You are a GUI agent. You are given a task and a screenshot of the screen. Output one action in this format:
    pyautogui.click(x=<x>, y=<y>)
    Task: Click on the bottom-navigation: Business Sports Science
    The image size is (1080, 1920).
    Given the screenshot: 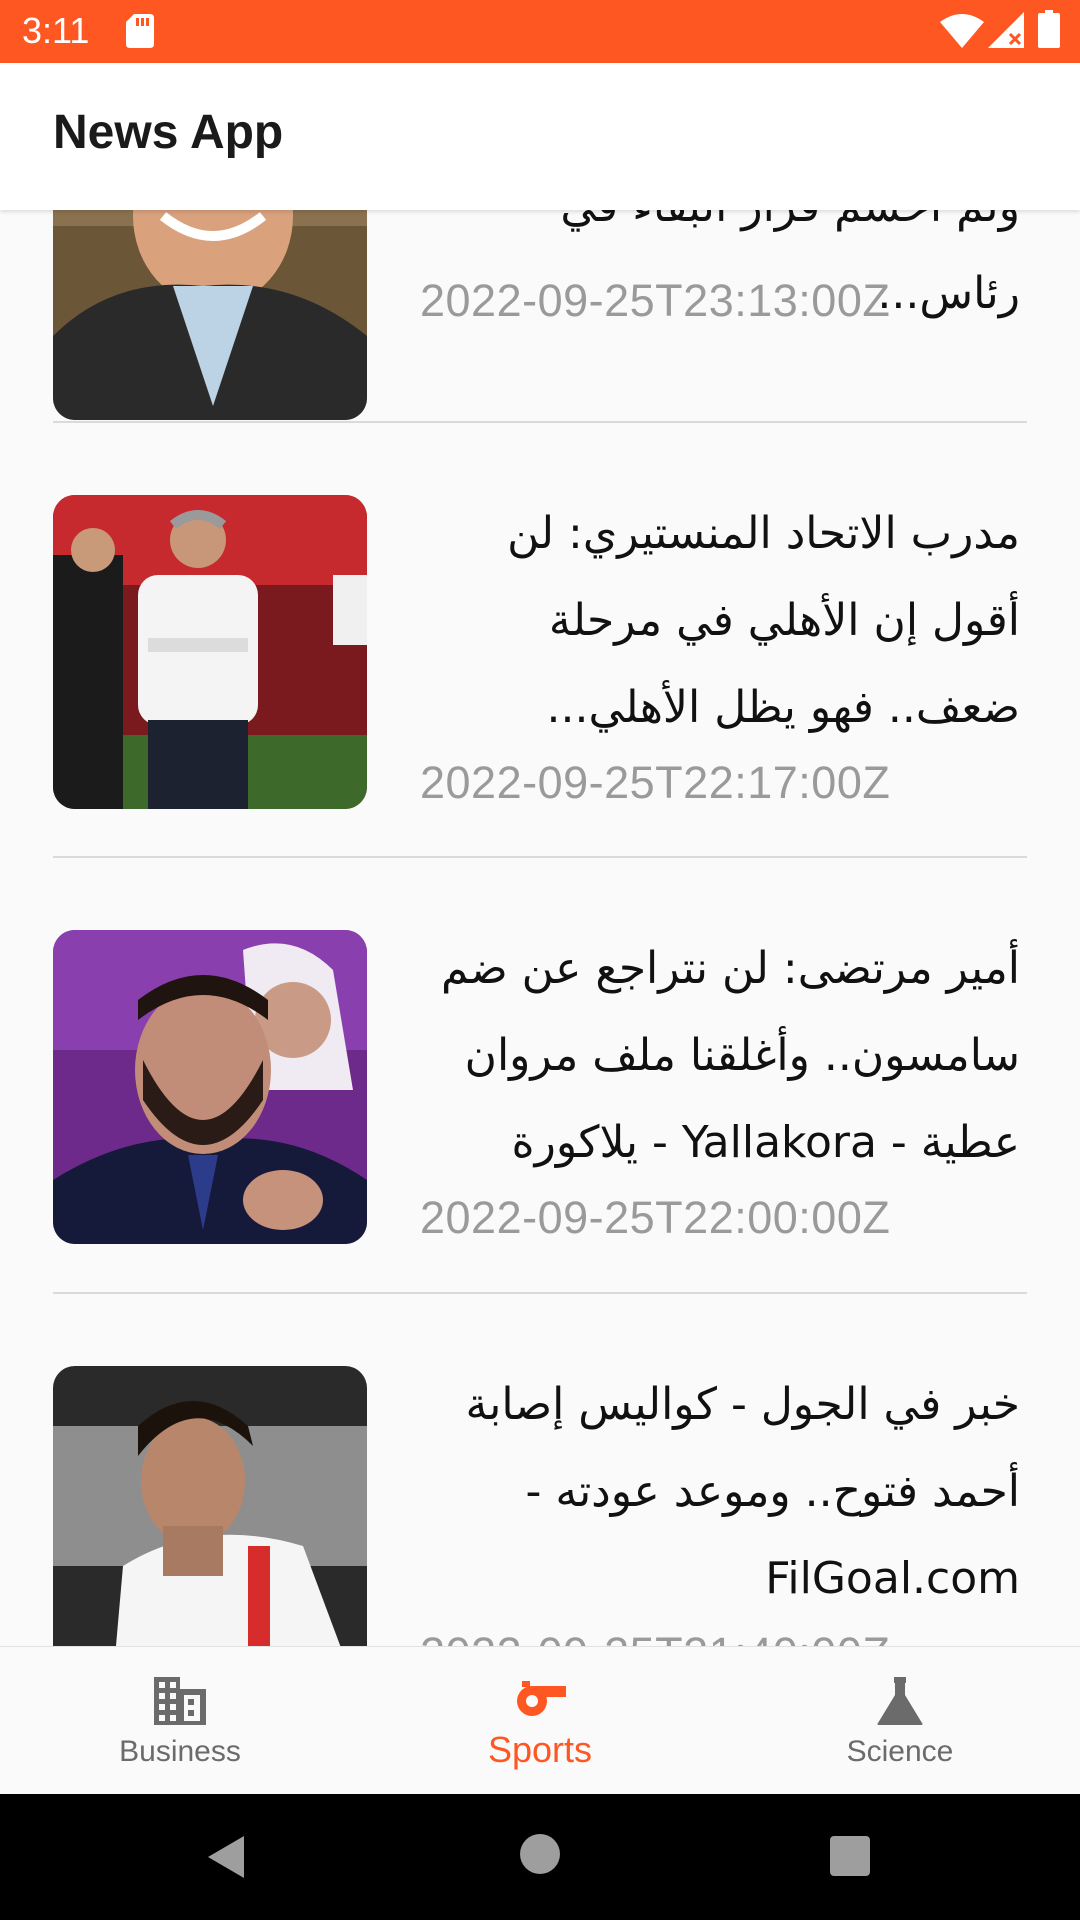 What is the action you would take?
    pyautogui.click(x=540, y=1720)
    